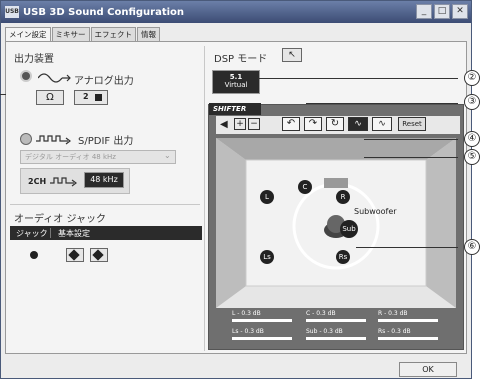 The image size is (482, 379). I want to click on digital-wave-icon, so click(53, 140).